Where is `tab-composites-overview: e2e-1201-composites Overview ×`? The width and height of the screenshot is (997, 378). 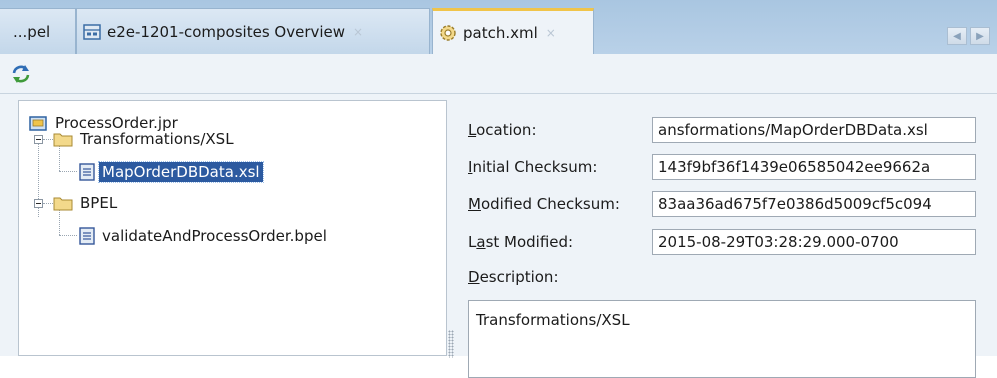 tab-composites-overview: e2e-1201-composites Overview × is located at coordinates (253, 31).